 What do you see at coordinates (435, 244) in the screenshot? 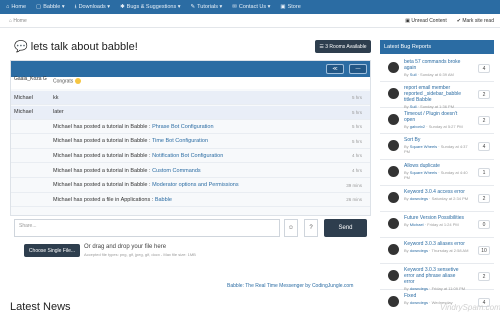
I see `bug-report-title: Keyword 3.0.3 aliases error` at bounding box center [435, 244].